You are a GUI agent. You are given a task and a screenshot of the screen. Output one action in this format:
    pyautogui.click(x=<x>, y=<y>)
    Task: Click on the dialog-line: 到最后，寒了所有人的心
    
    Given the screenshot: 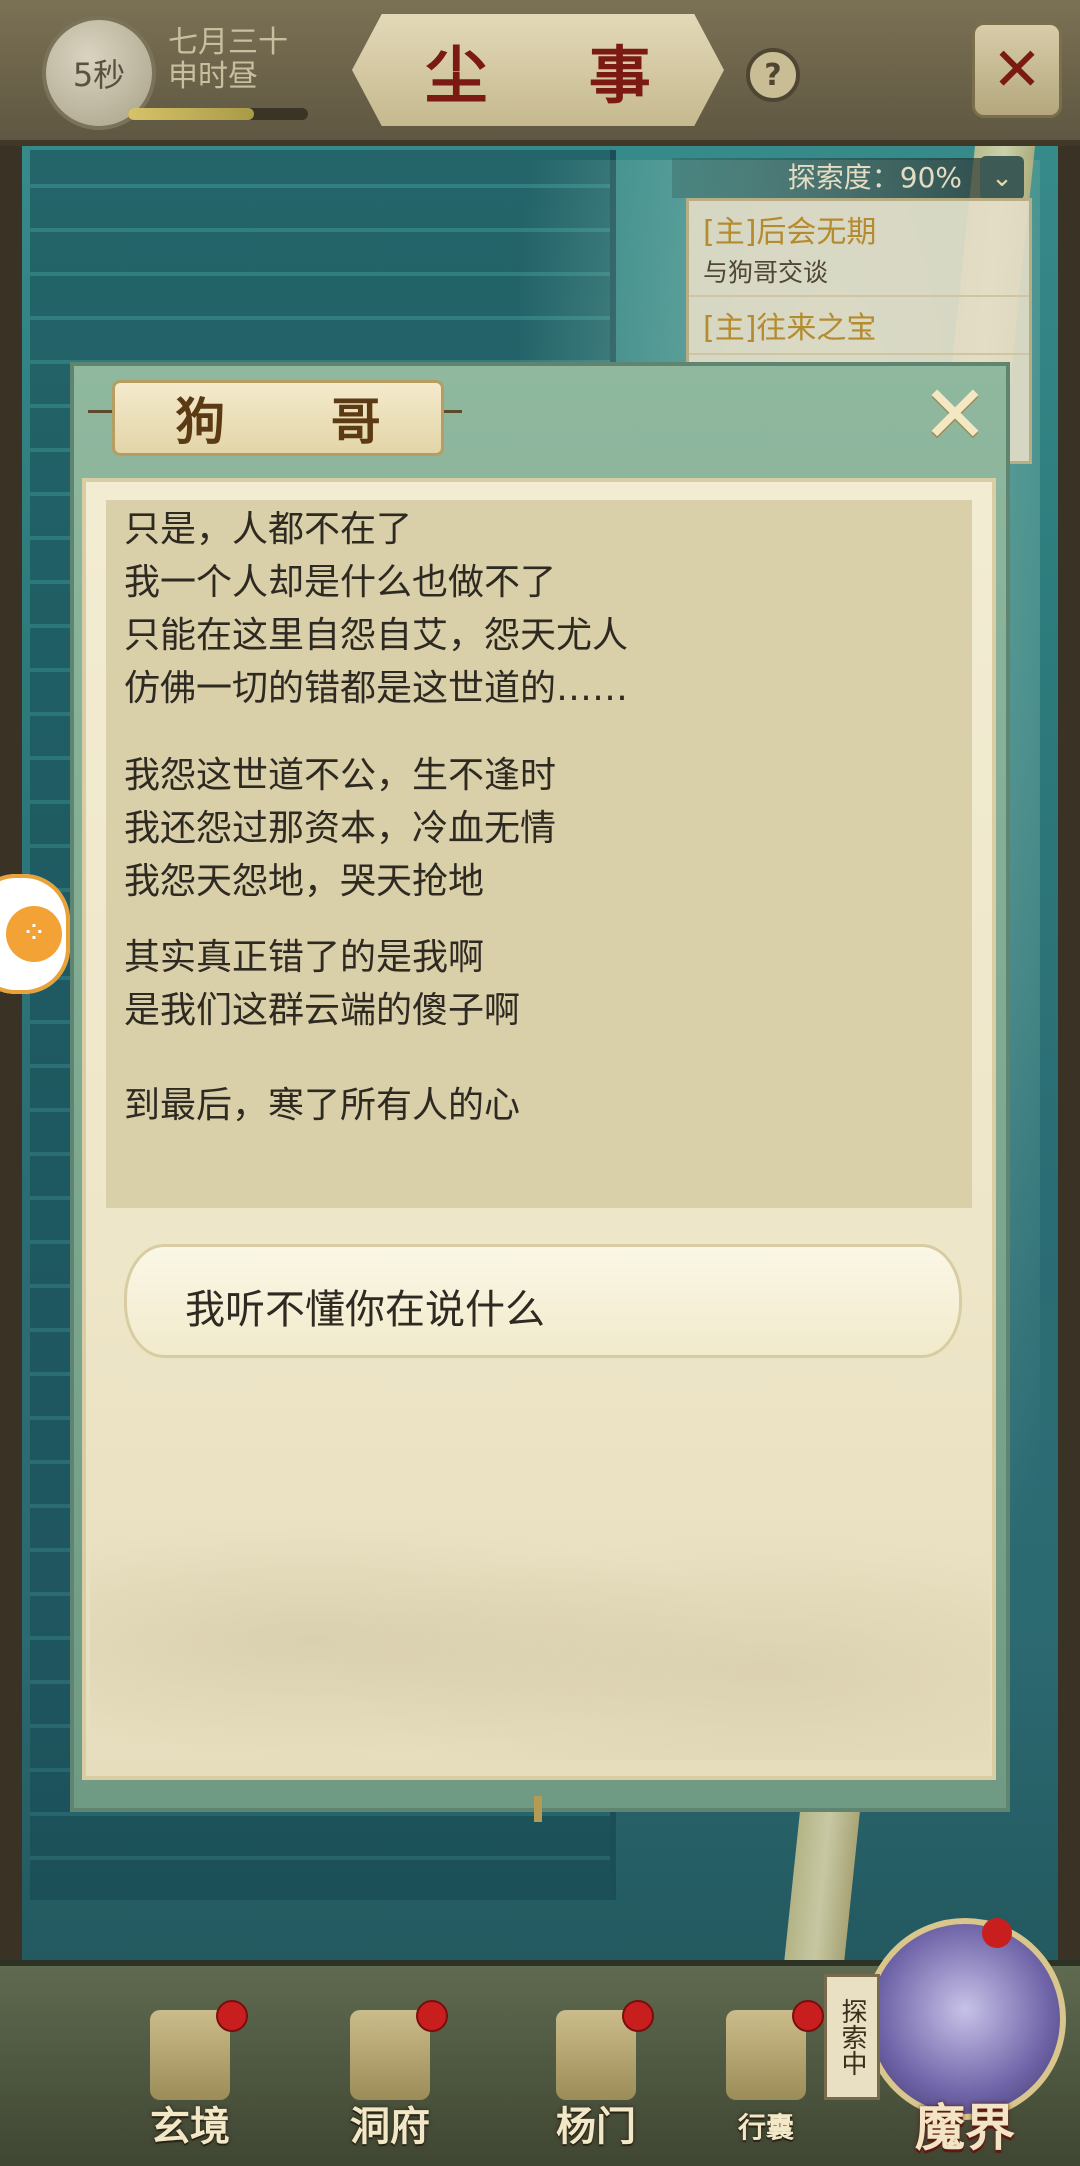 What is the action you would take?
    pyautogui.click(x=322, y=1105)
    